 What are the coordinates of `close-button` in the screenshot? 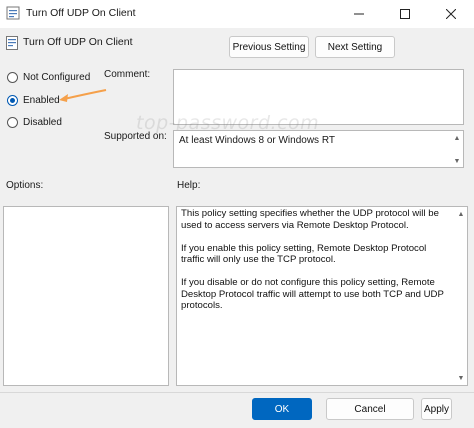 It's located at (451, 14).